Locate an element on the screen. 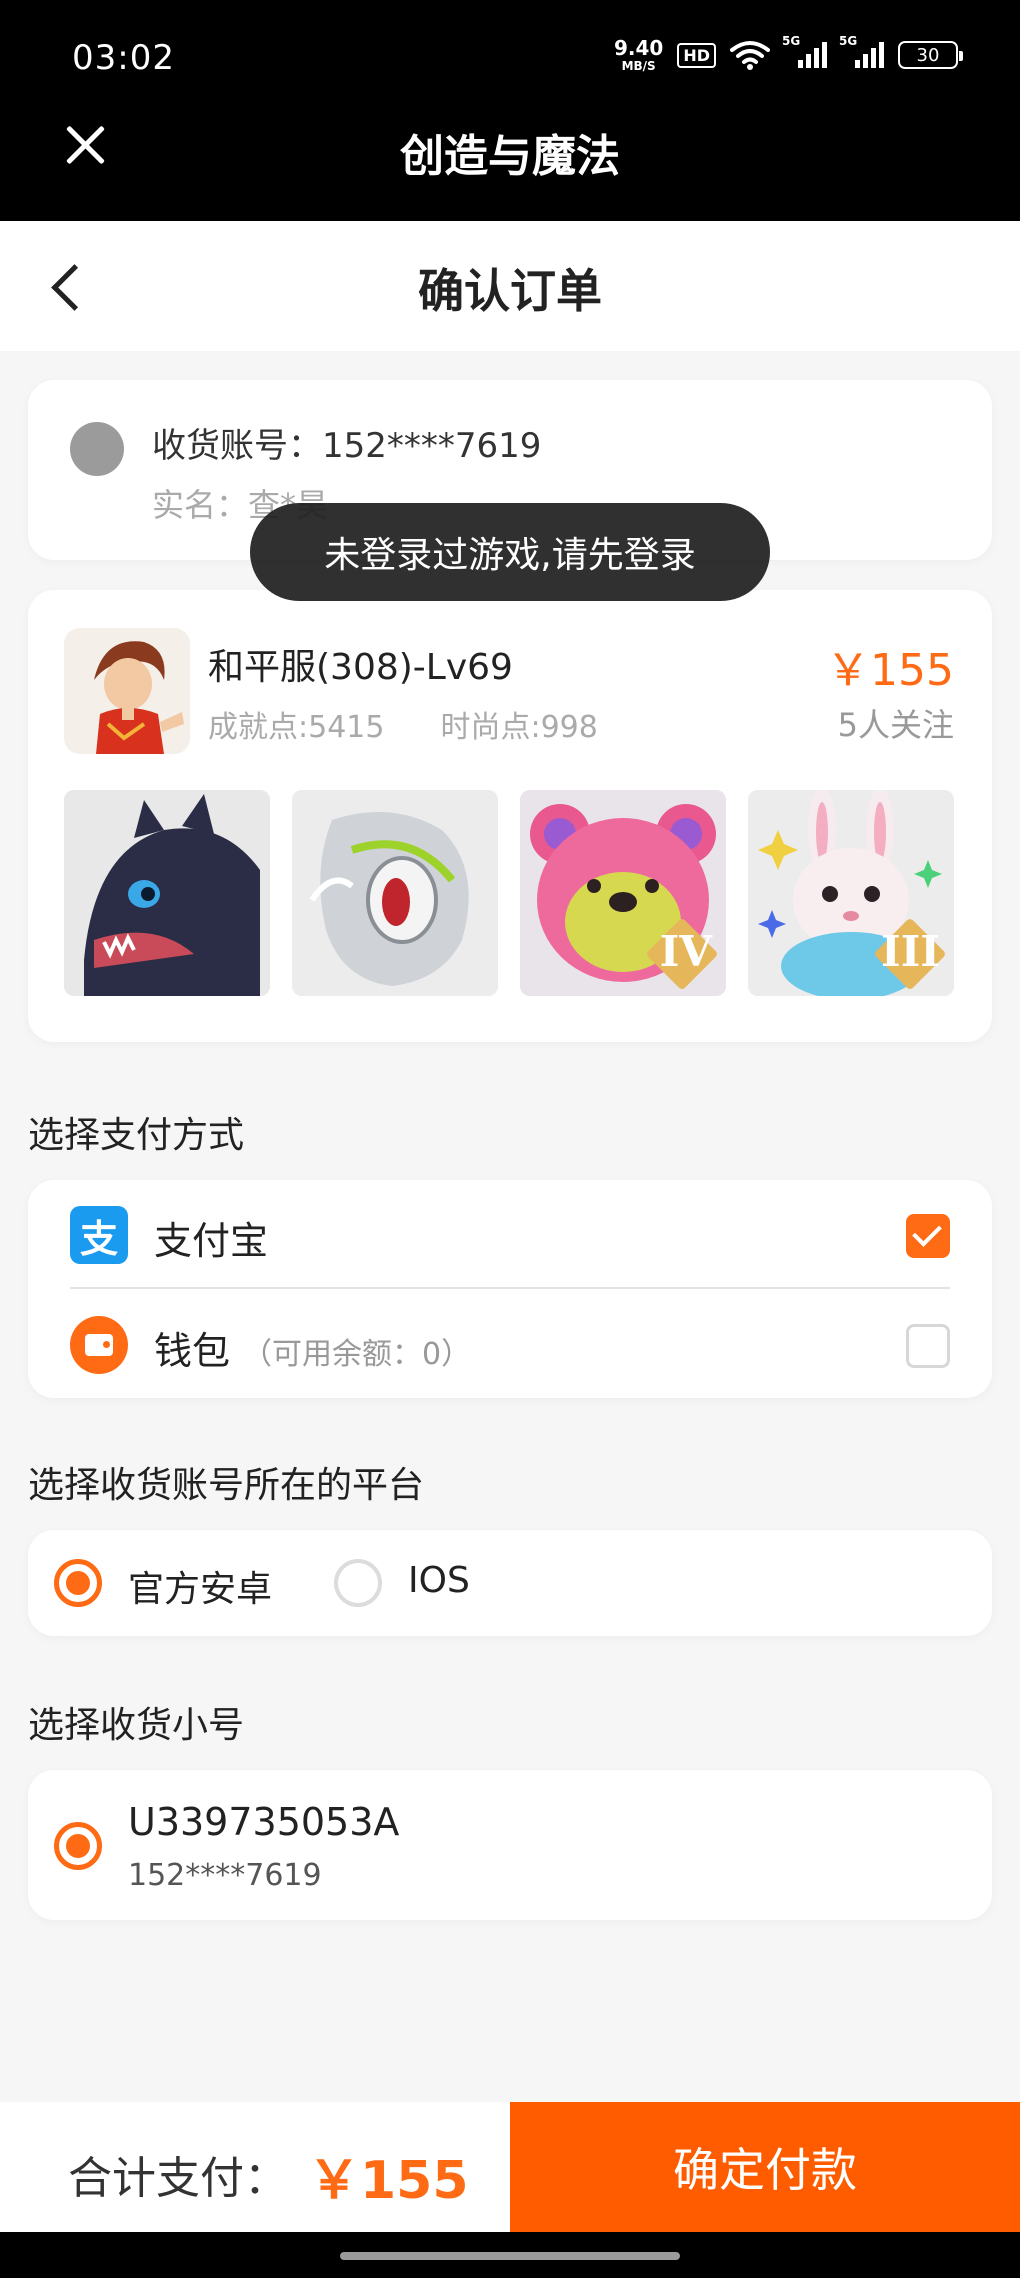  sub-account-phone: 152****7619 is located at coordinates (225, 1875).